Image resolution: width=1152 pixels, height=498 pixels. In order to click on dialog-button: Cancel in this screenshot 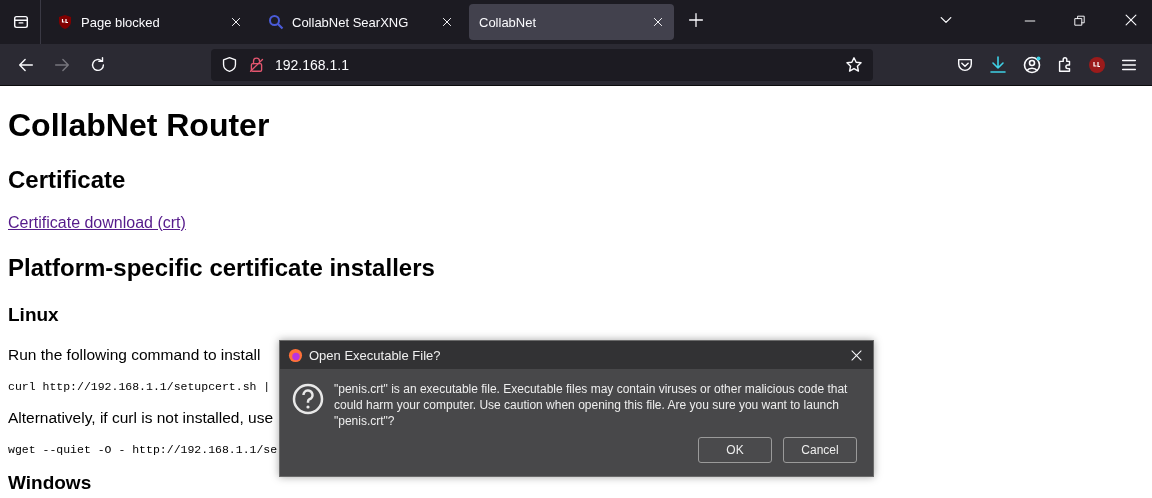, I will do `click(820, 450)`.